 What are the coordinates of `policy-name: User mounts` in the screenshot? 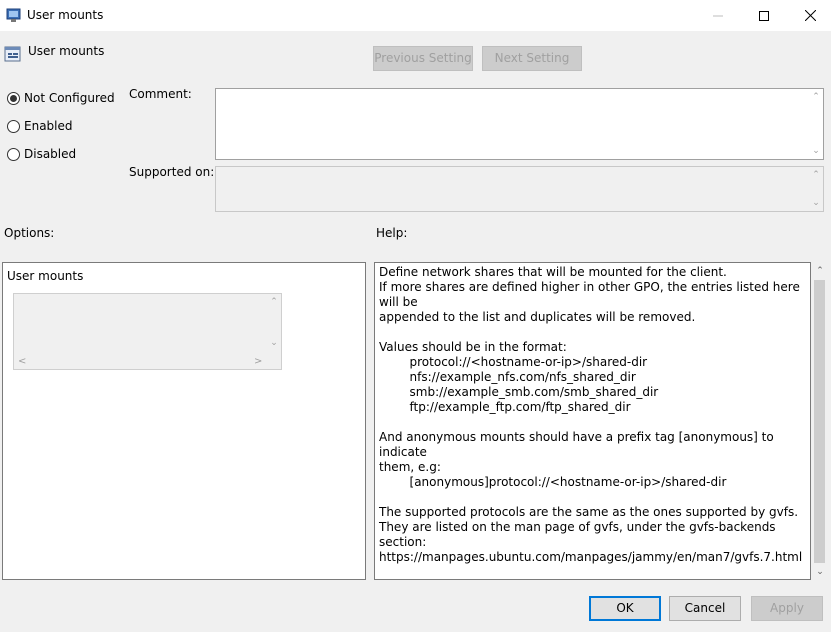 It's located at (66, 51).